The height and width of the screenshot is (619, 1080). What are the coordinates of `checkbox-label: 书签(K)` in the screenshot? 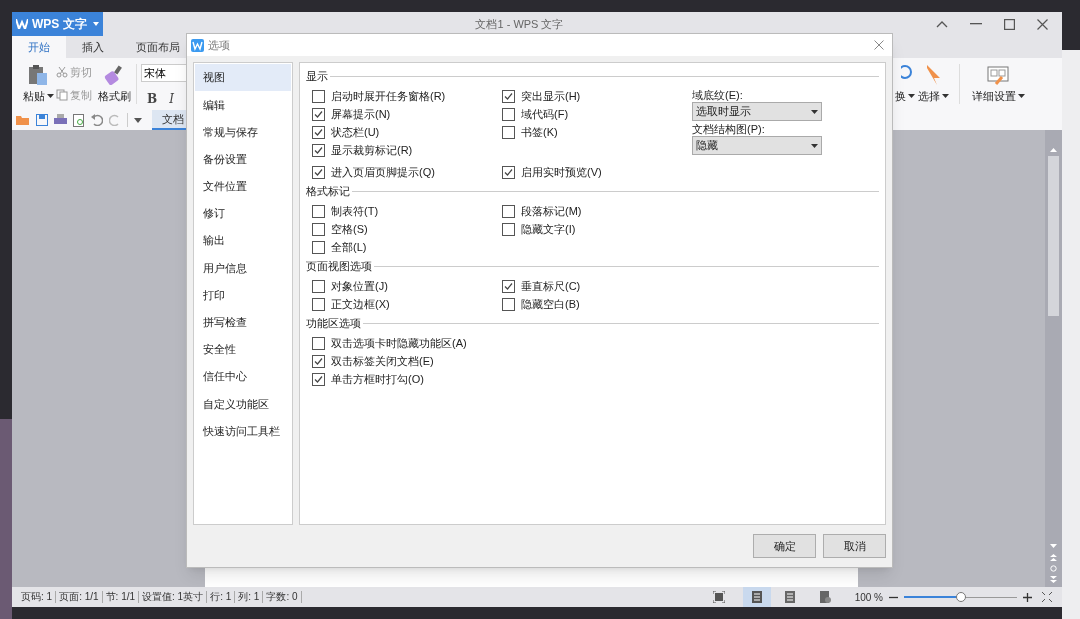 It's located at (539, 132).